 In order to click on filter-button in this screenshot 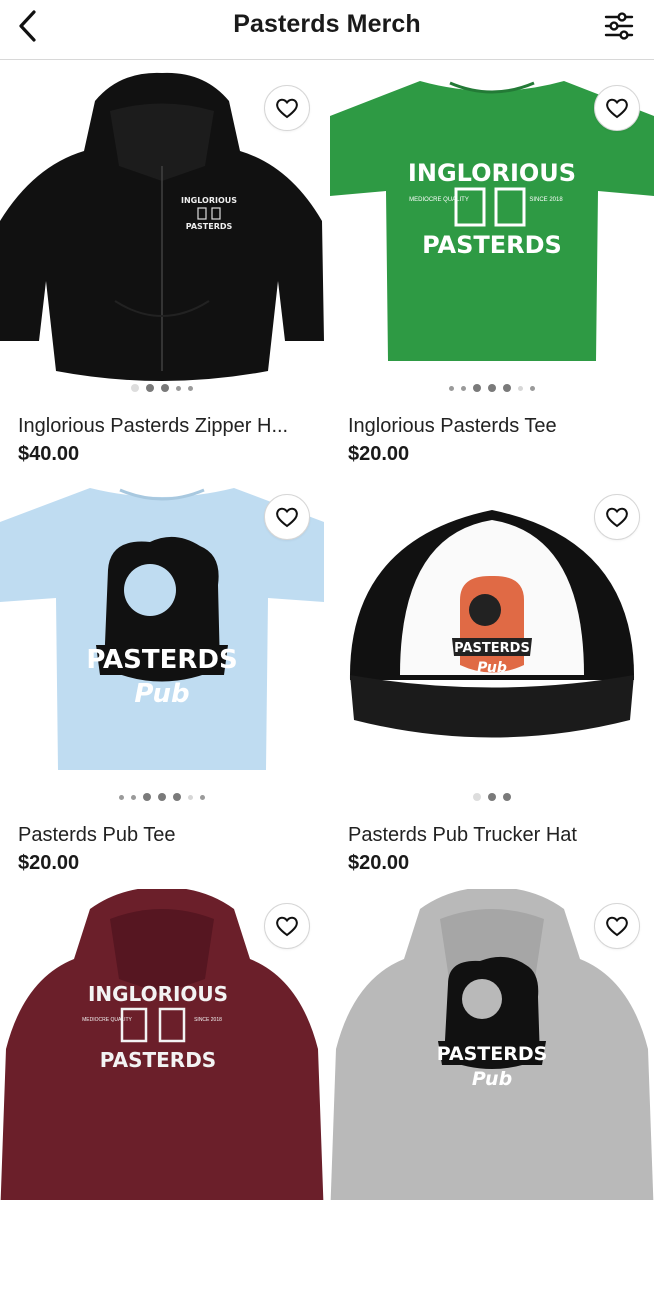, I will do `click(619, 26)`.